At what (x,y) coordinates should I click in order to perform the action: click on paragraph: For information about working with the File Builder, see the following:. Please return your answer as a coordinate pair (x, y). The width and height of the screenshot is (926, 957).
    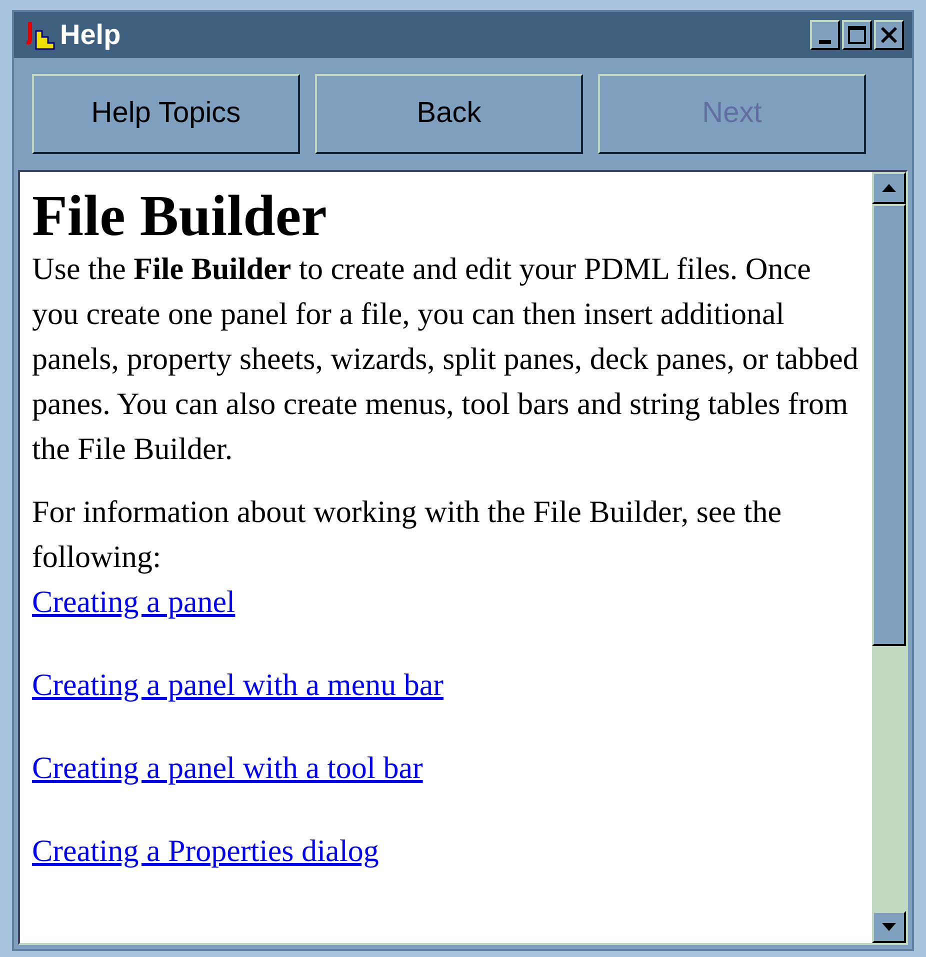
    Looking at the image, I should click on (407, 534).